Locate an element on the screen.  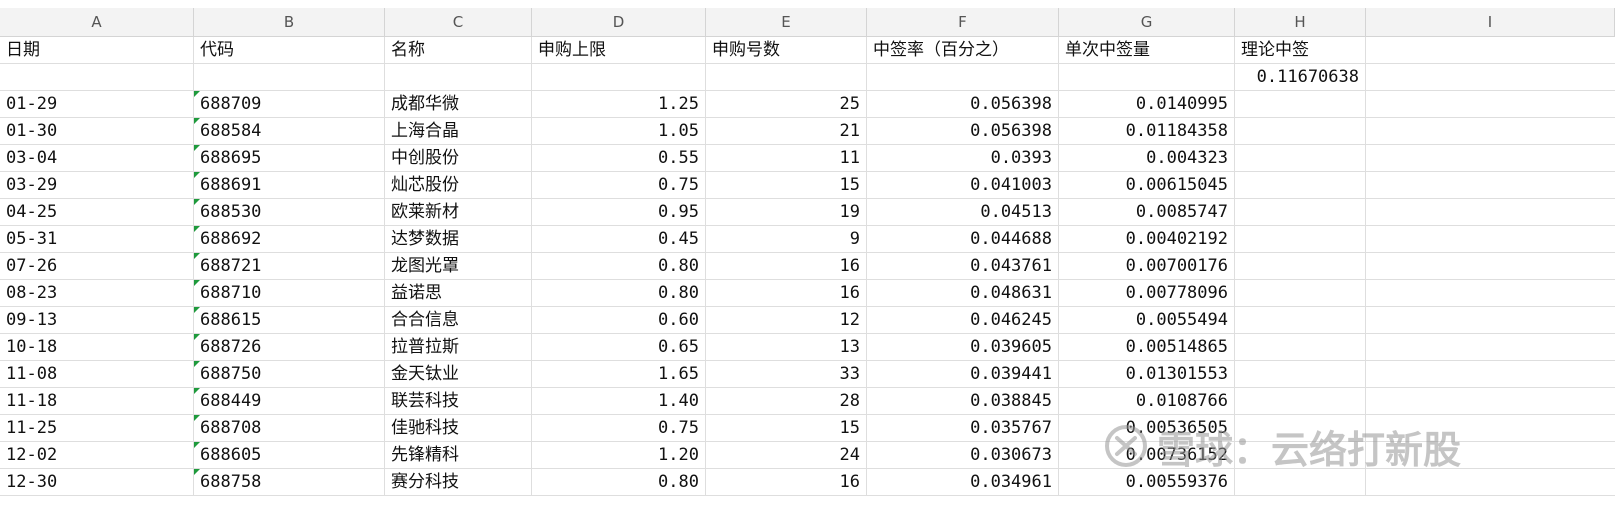
cell-limit: 0.65 is located at coordinates (619, 347).